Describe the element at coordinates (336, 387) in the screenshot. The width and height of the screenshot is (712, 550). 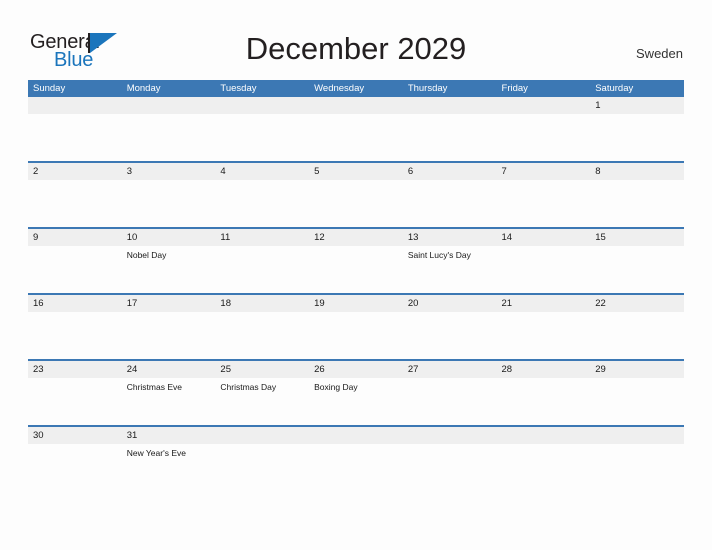
I see `holiday-label: Boxing Day` at that location.